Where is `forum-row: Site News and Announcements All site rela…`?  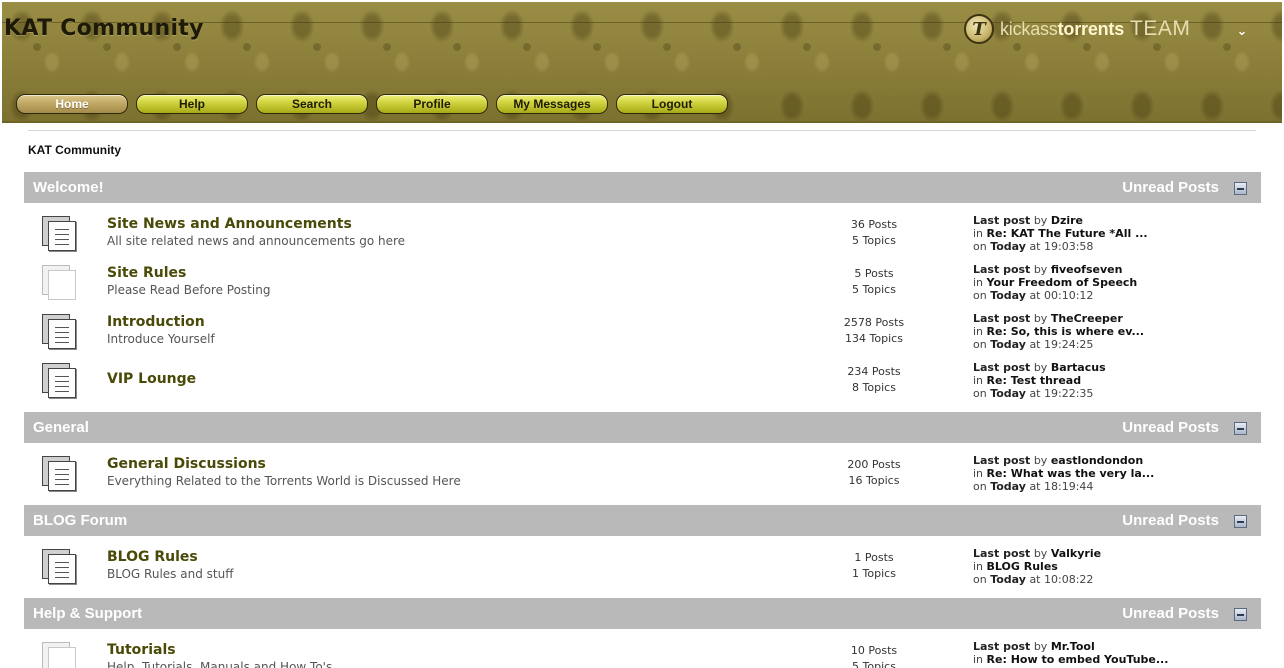
forum-row: Site News and Announcements All site rela… is located at coordinates (642, 233).